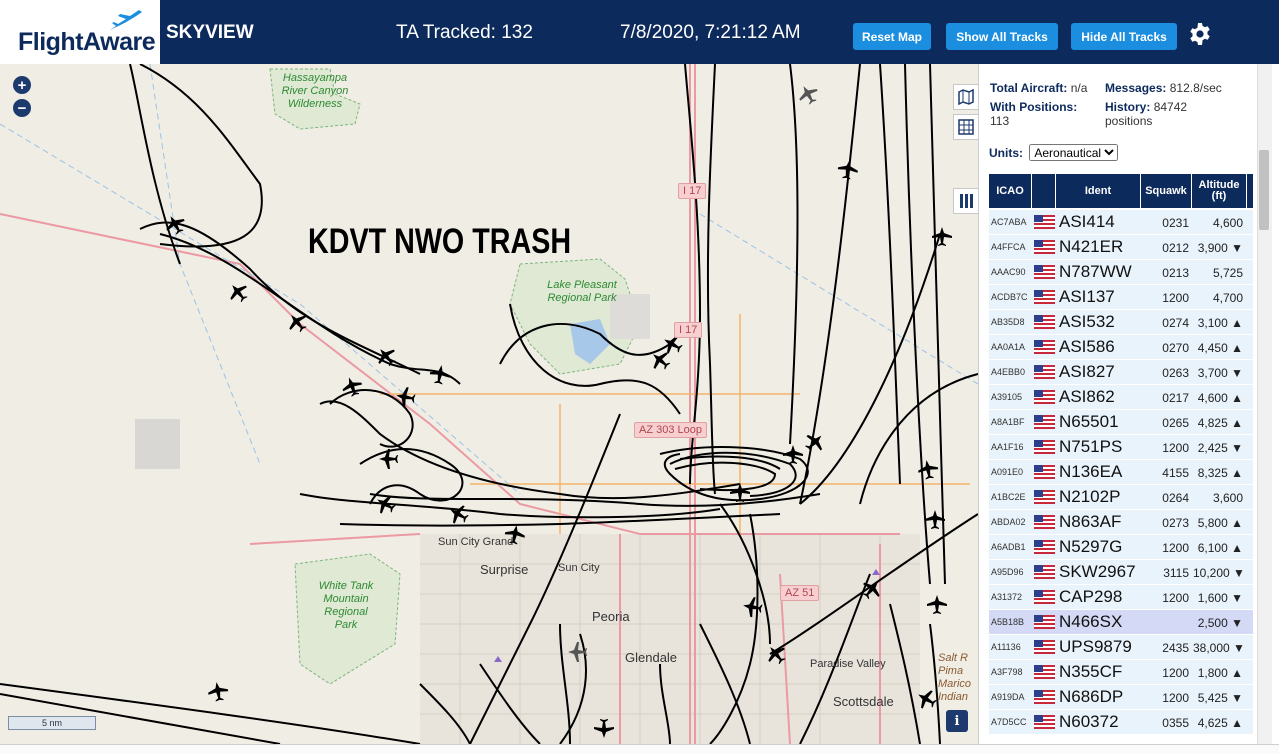 The image size is (1279, 754). Describe the element at coordinates (1002, 36) in the screenshot. I see `show-all-tracks-button: Show All Tracks` at that location.